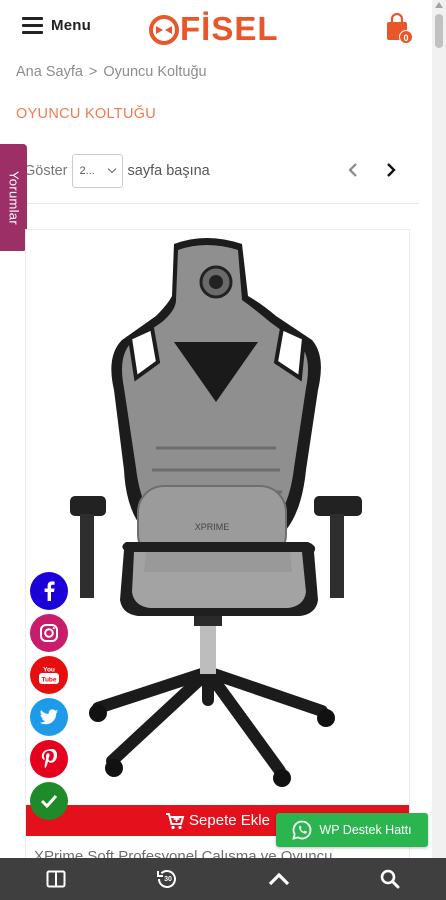  I want to click on social-share-bar: Tube You, so click(49, 696).